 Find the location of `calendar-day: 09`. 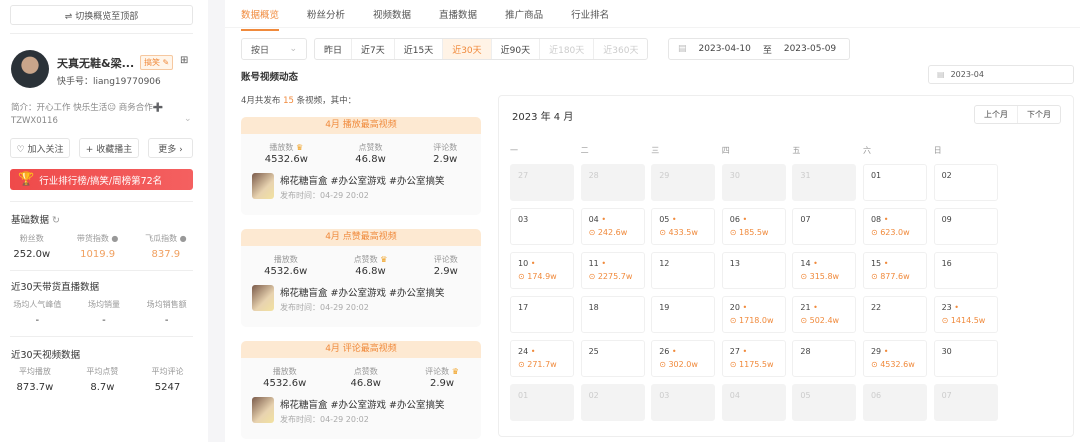

calendar-day: 09 is located at coordinates (965, 226).